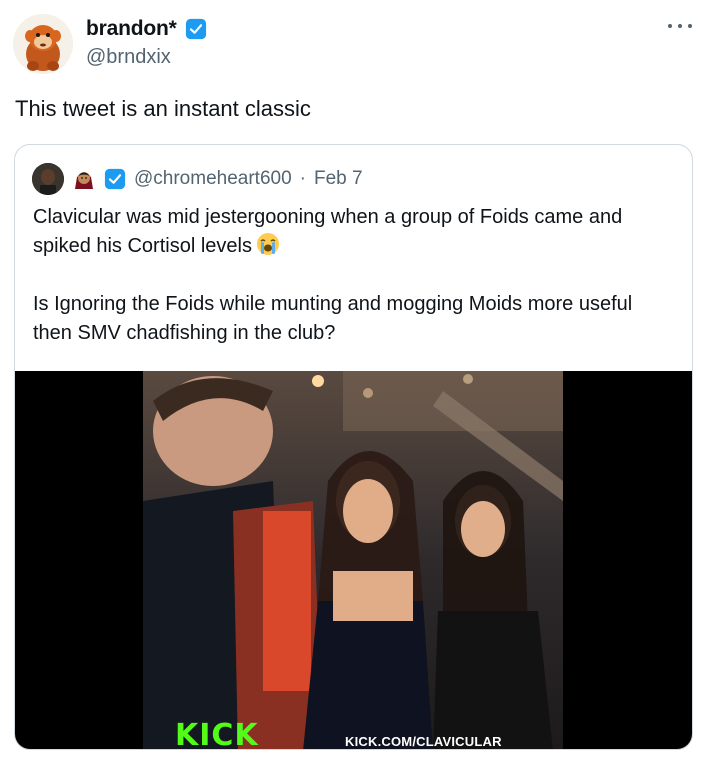 Image resolution: width=710 pixels, height=767 pixels. I want to click on author-handle: @brndxix, so click(128, 57).